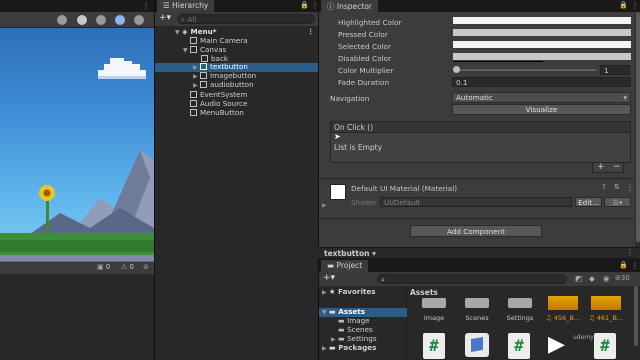 The image size is (640, 360). What do you see at coordinates (333, 291) in the screenshot?
I see `star-icon: ★` at bounding box center [333, 291].